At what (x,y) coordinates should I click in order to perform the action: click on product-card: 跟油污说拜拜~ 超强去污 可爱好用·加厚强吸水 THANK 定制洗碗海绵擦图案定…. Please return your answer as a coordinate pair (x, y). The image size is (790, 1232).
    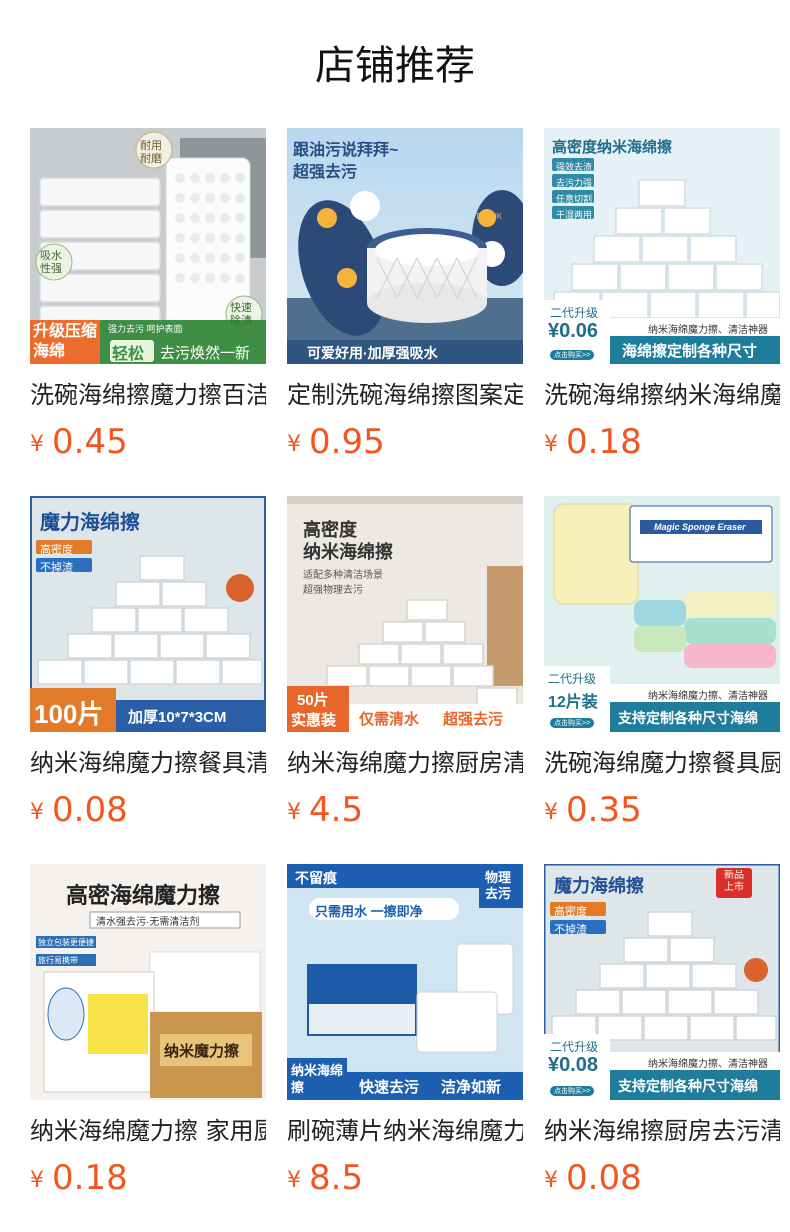
    Looking at the image, I should click on (405, 297).